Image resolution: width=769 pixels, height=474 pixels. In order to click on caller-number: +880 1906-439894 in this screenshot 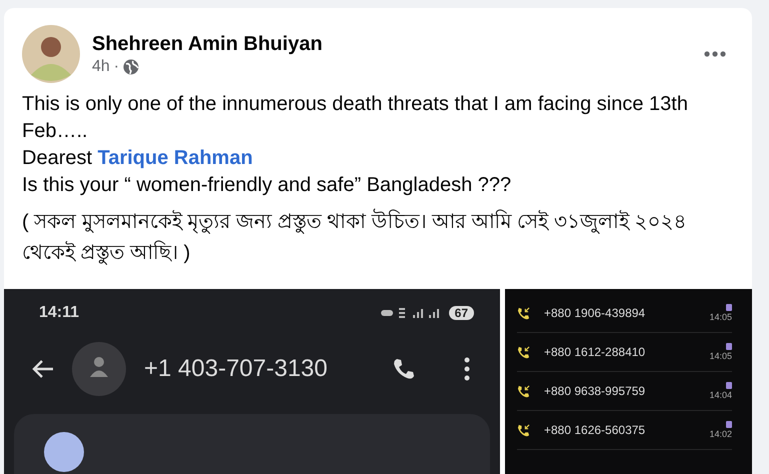, I will do `click(595, 313)`.